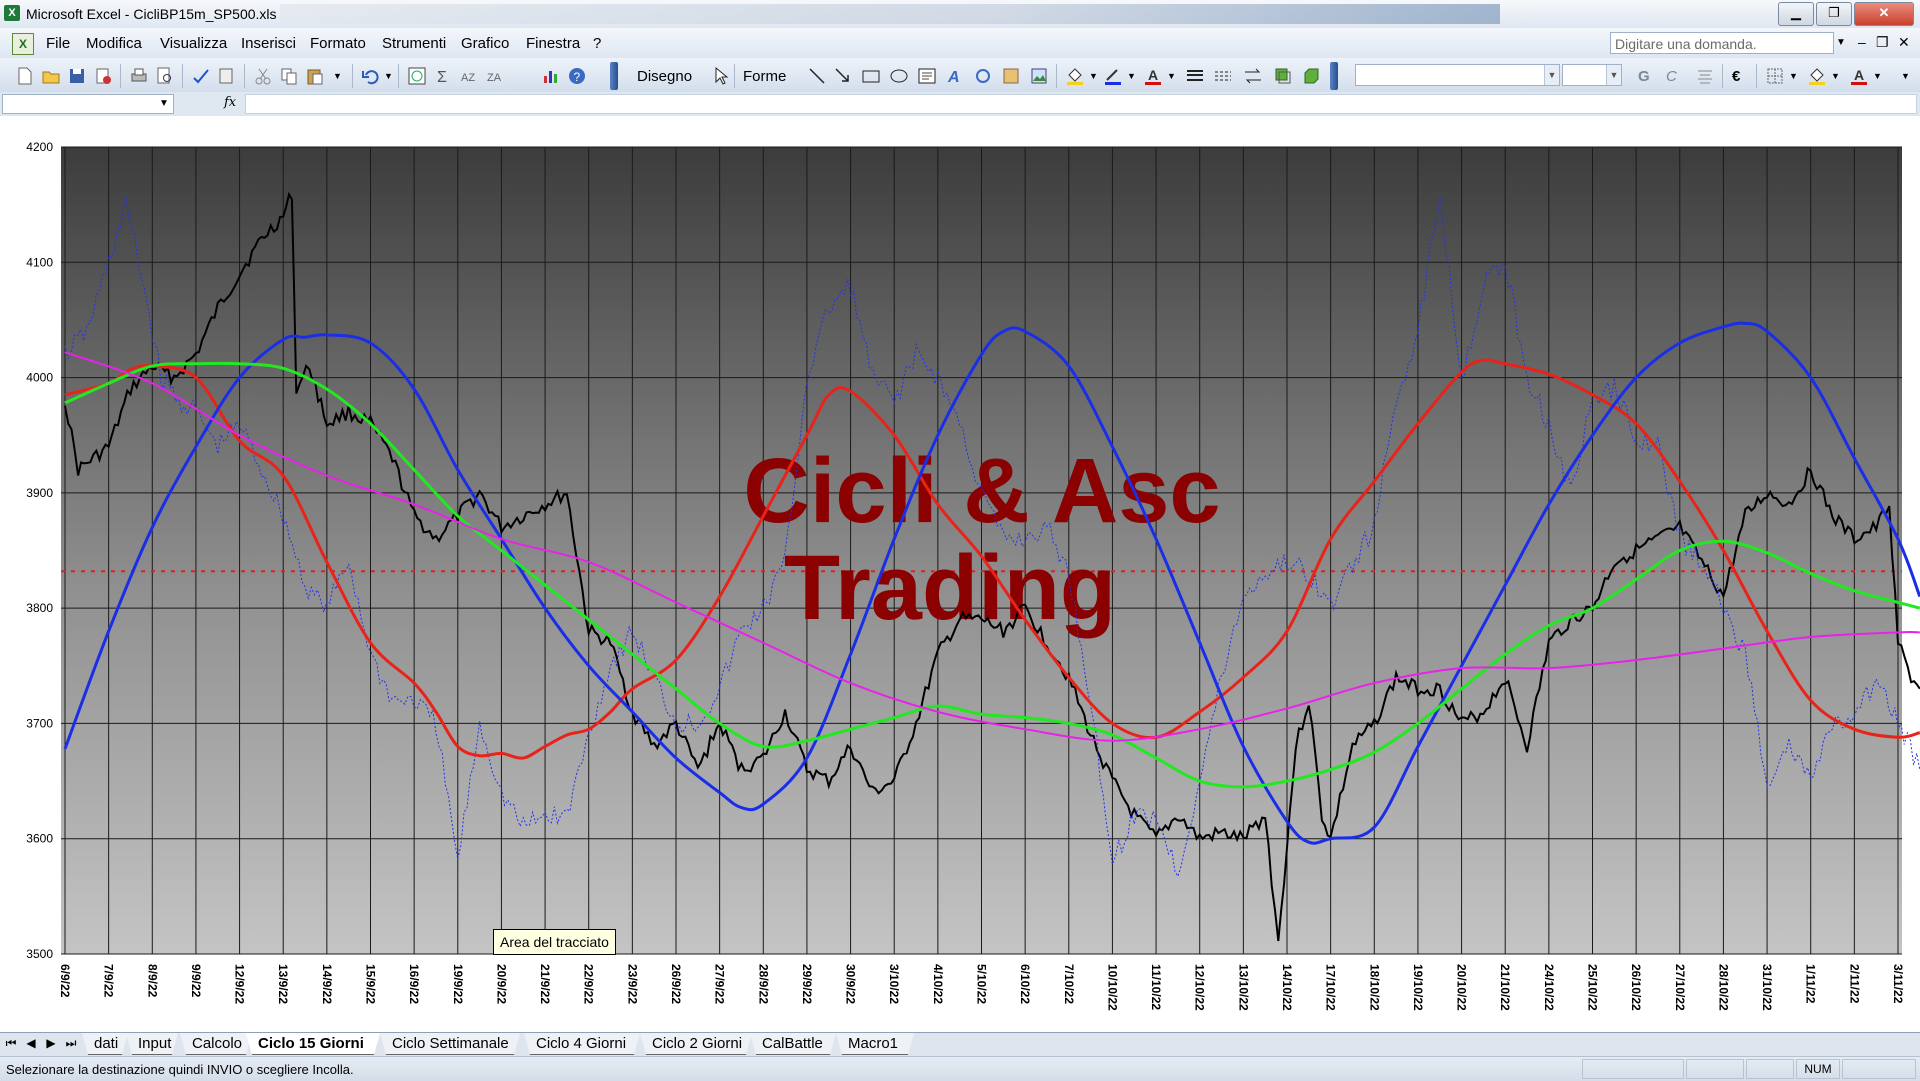 This screenshot has width=1920, height=1081. I want to click on font-size-dropdown-icon: ▼, so click(1613, 75).